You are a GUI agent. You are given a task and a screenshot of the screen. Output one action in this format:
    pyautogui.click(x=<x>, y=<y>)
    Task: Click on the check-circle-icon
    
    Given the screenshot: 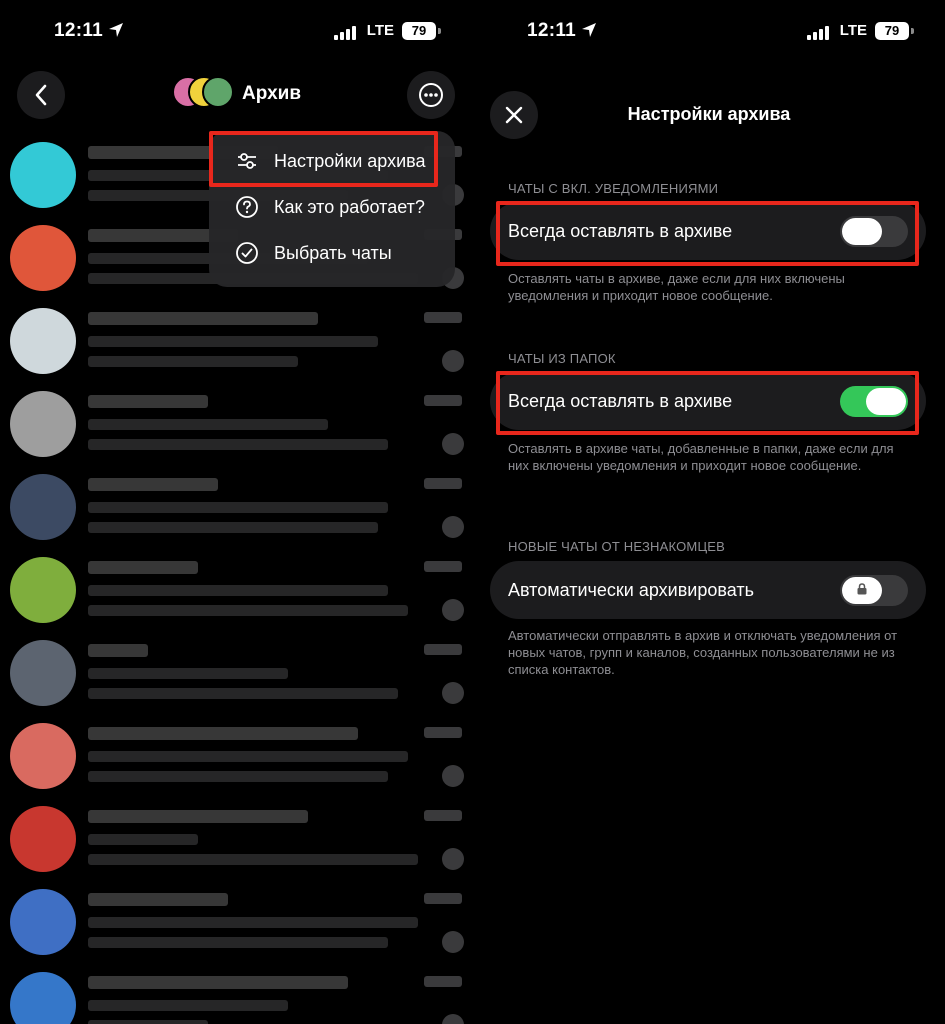 What is the action you would take?
    pyautogui.click(x=247, y=253)
    